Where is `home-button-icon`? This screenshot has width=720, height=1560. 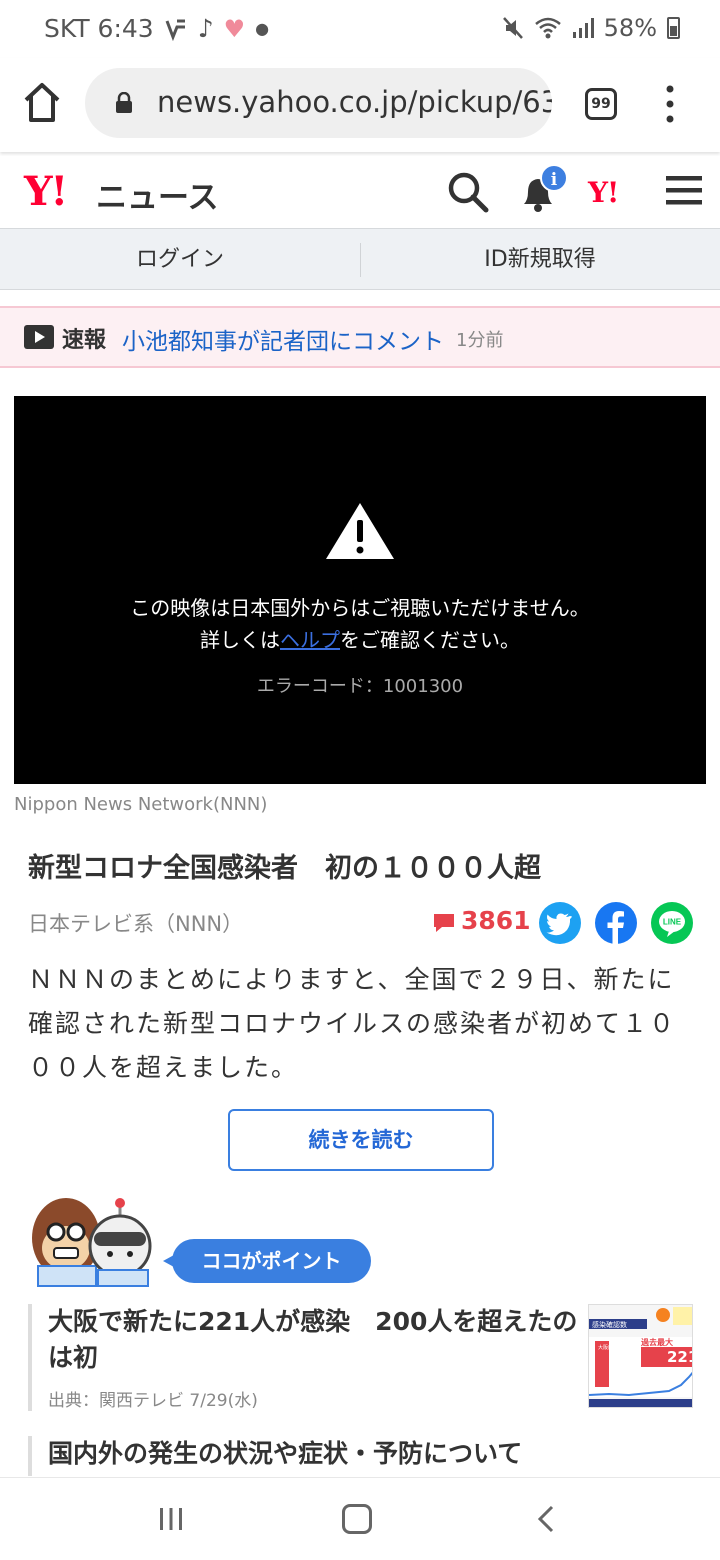 home-button-icon is located at coordinates (357, 1519).